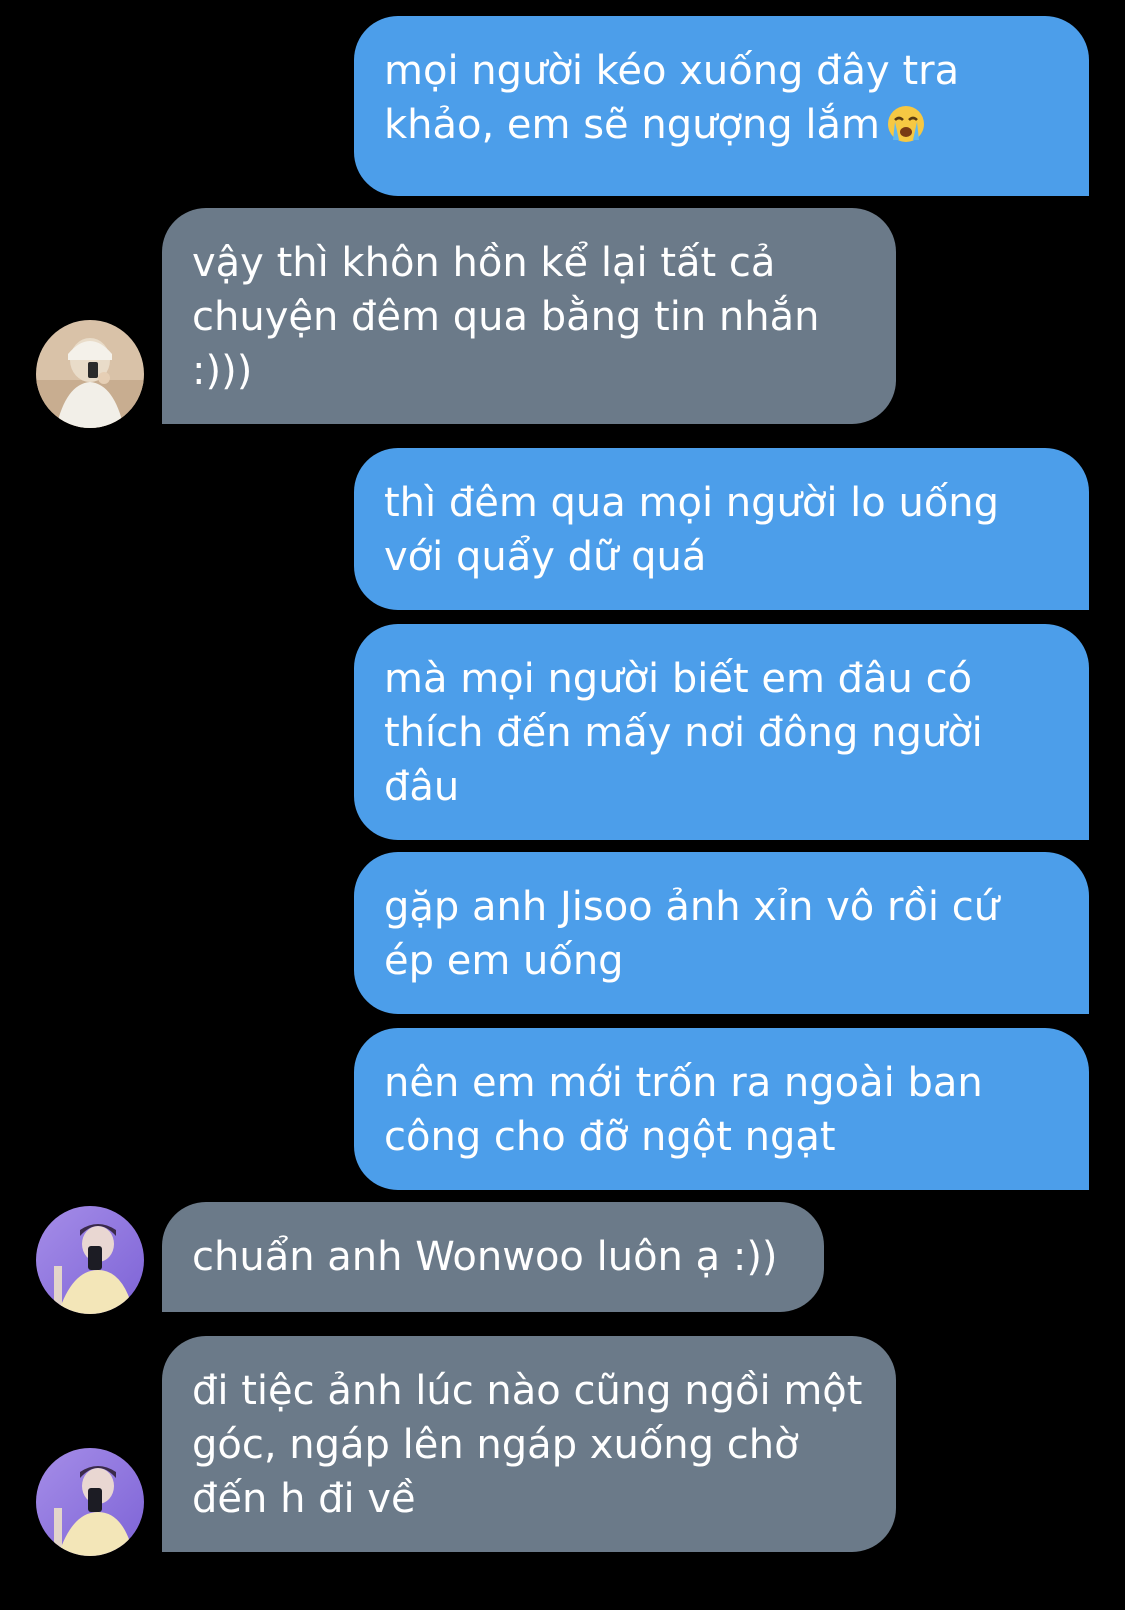  What do you see at coordinates (485, 1257) in the screenshot?
I see `message-text: chuẩn anh Wonwoo luôn ạ :))` at bounding box center [485, 1257].